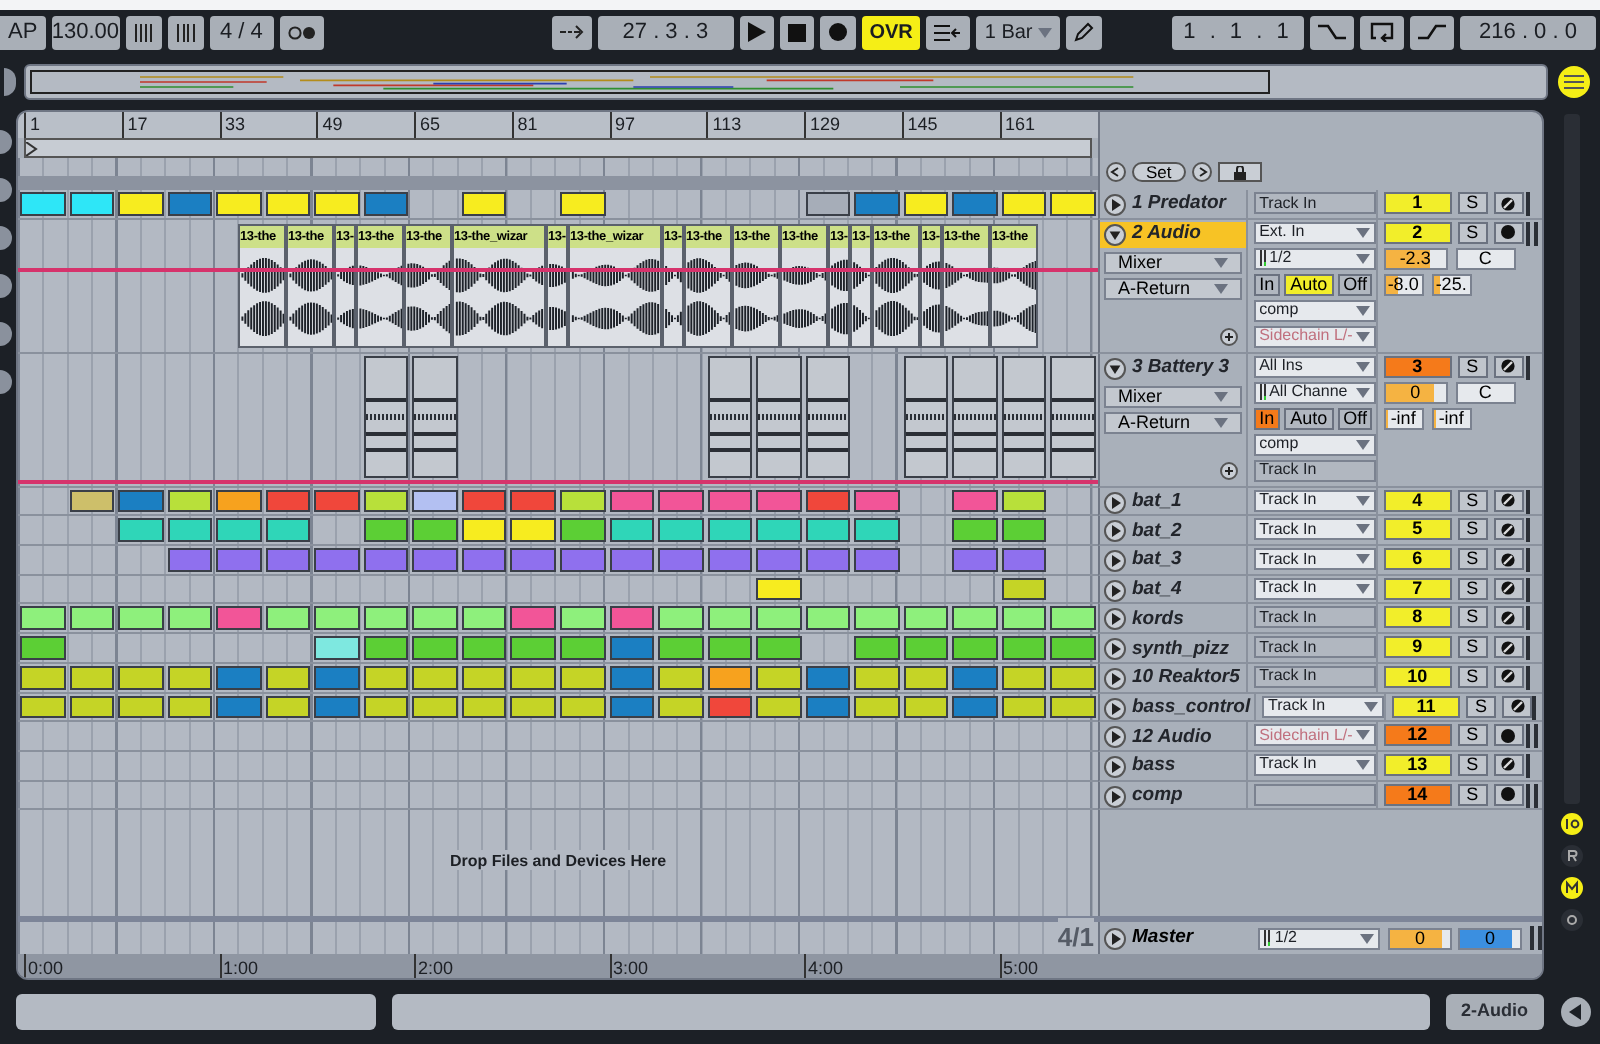 The width and height of the screenshot is (1600, 1044). Describe the element at coordinates (241, 32) in the screenshot. I see `time-signature-field: 4 / 4` at that location.